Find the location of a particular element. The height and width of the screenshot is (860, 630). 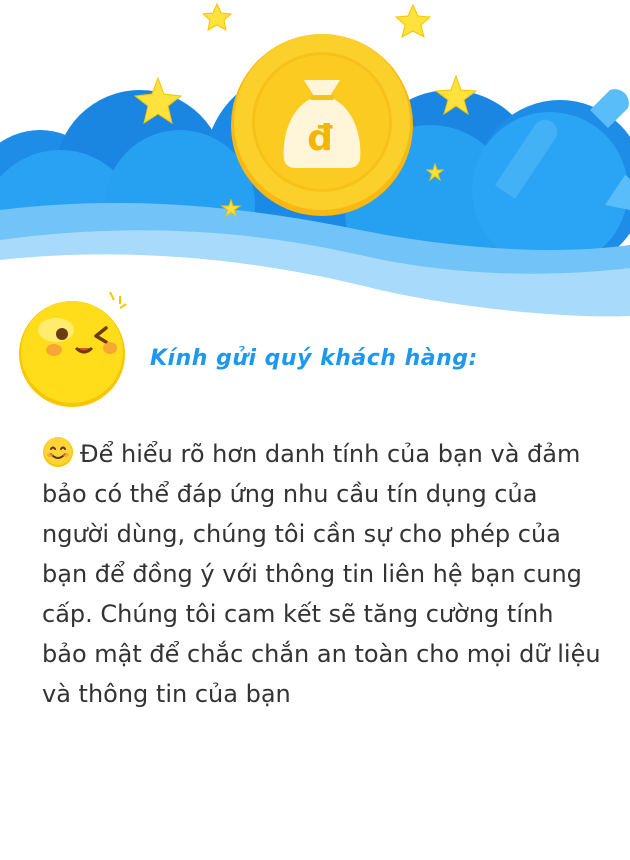

currency-symbol: đ is located at coordinates (320, 138).